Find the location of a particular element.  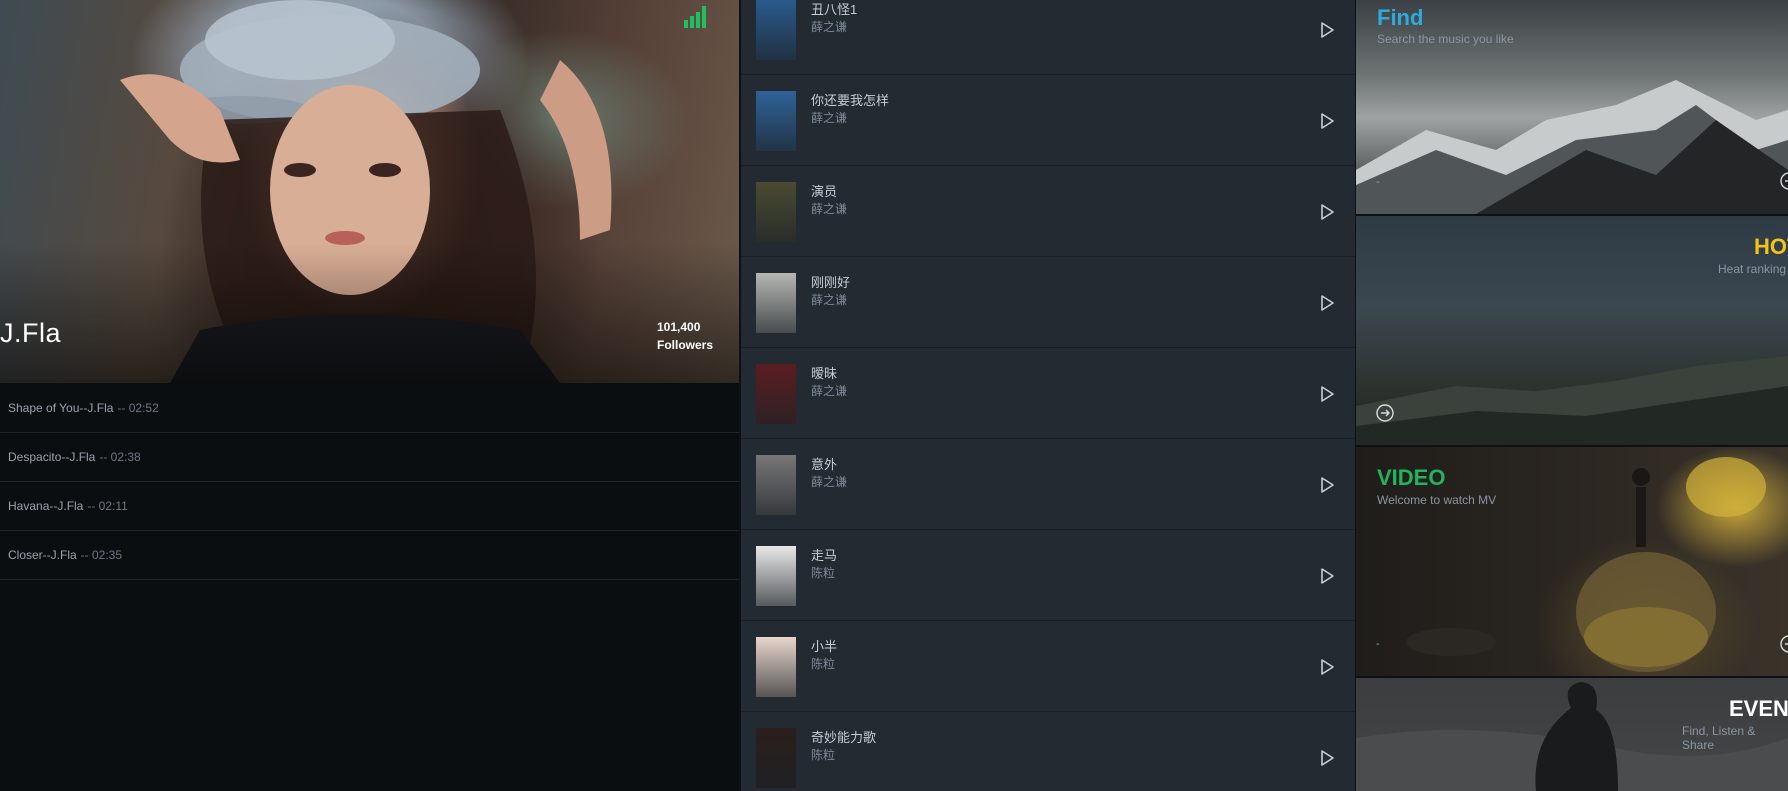

hero-photo-shapes is located at coordinates (366, 191).